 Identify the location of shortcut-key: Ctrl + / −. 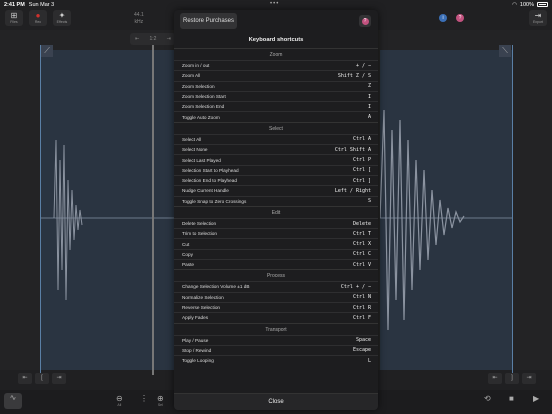
(355, 286).